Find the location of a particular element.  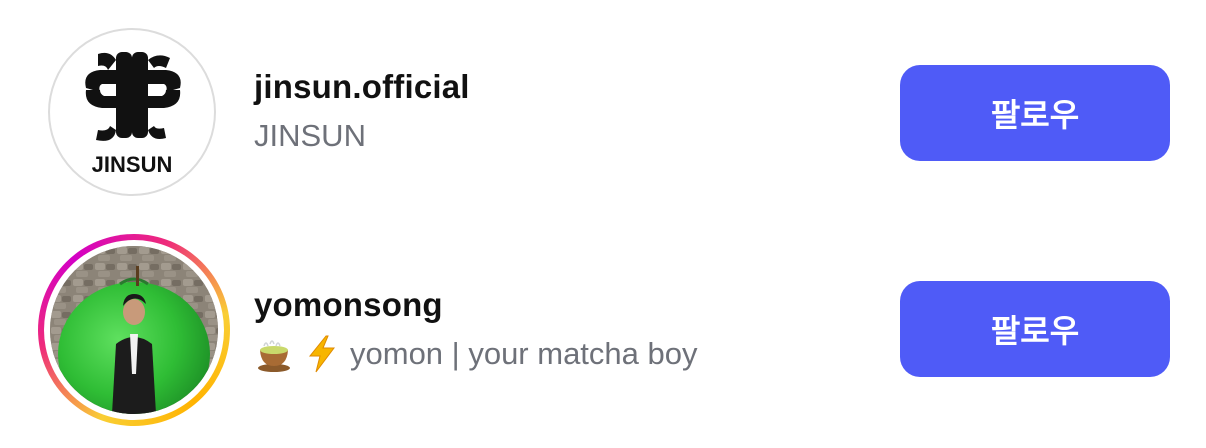

teacup-icon is located at coordinates (274, 356).